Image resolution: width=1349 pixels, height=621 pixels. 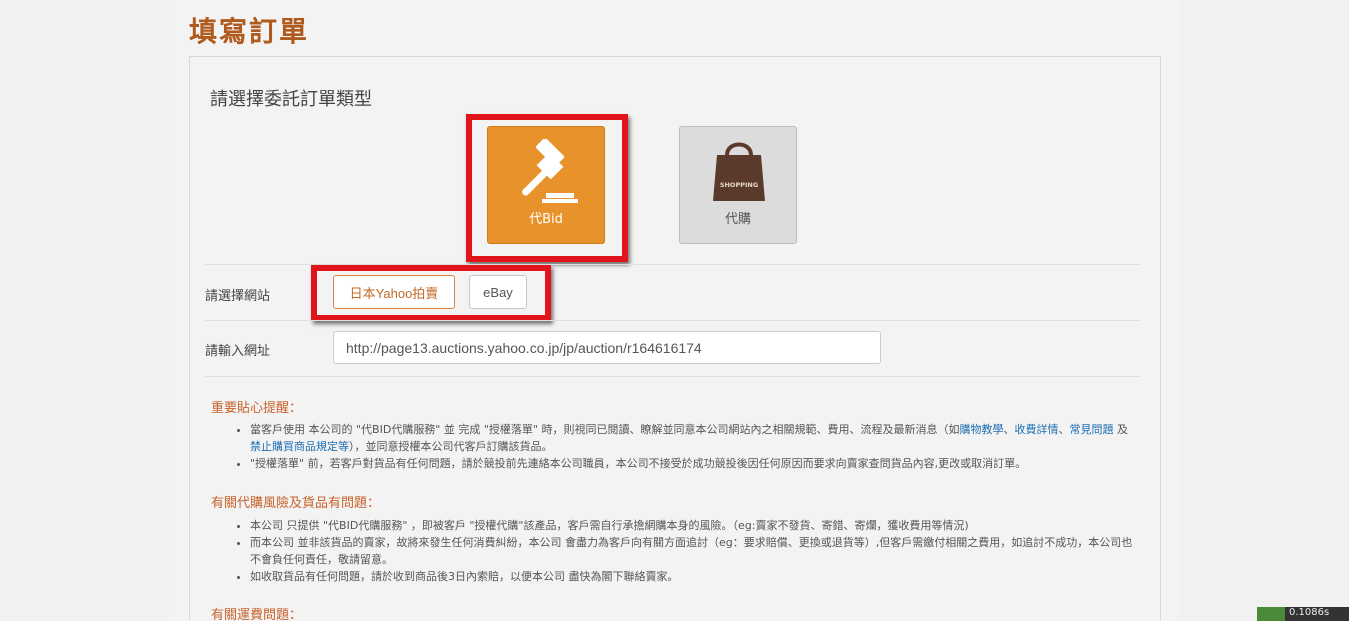 What do you see at coordinates (249, 31) in the screenshot?
I see `page-title: 填寫訂單` at bounding box center [249, 31].